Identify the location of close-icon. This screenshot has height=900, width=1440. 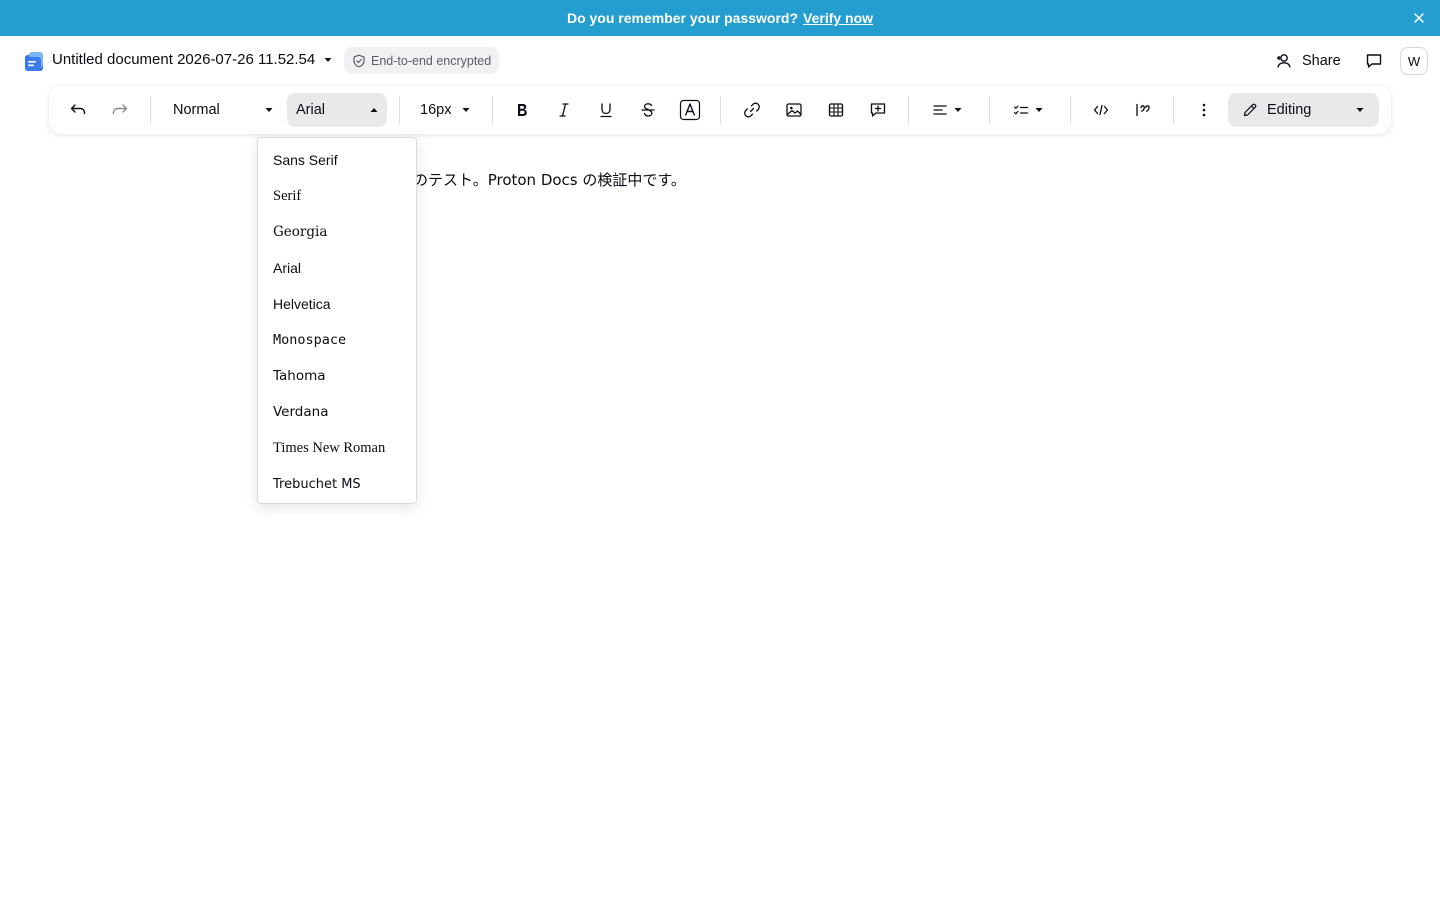
(1419, 18).